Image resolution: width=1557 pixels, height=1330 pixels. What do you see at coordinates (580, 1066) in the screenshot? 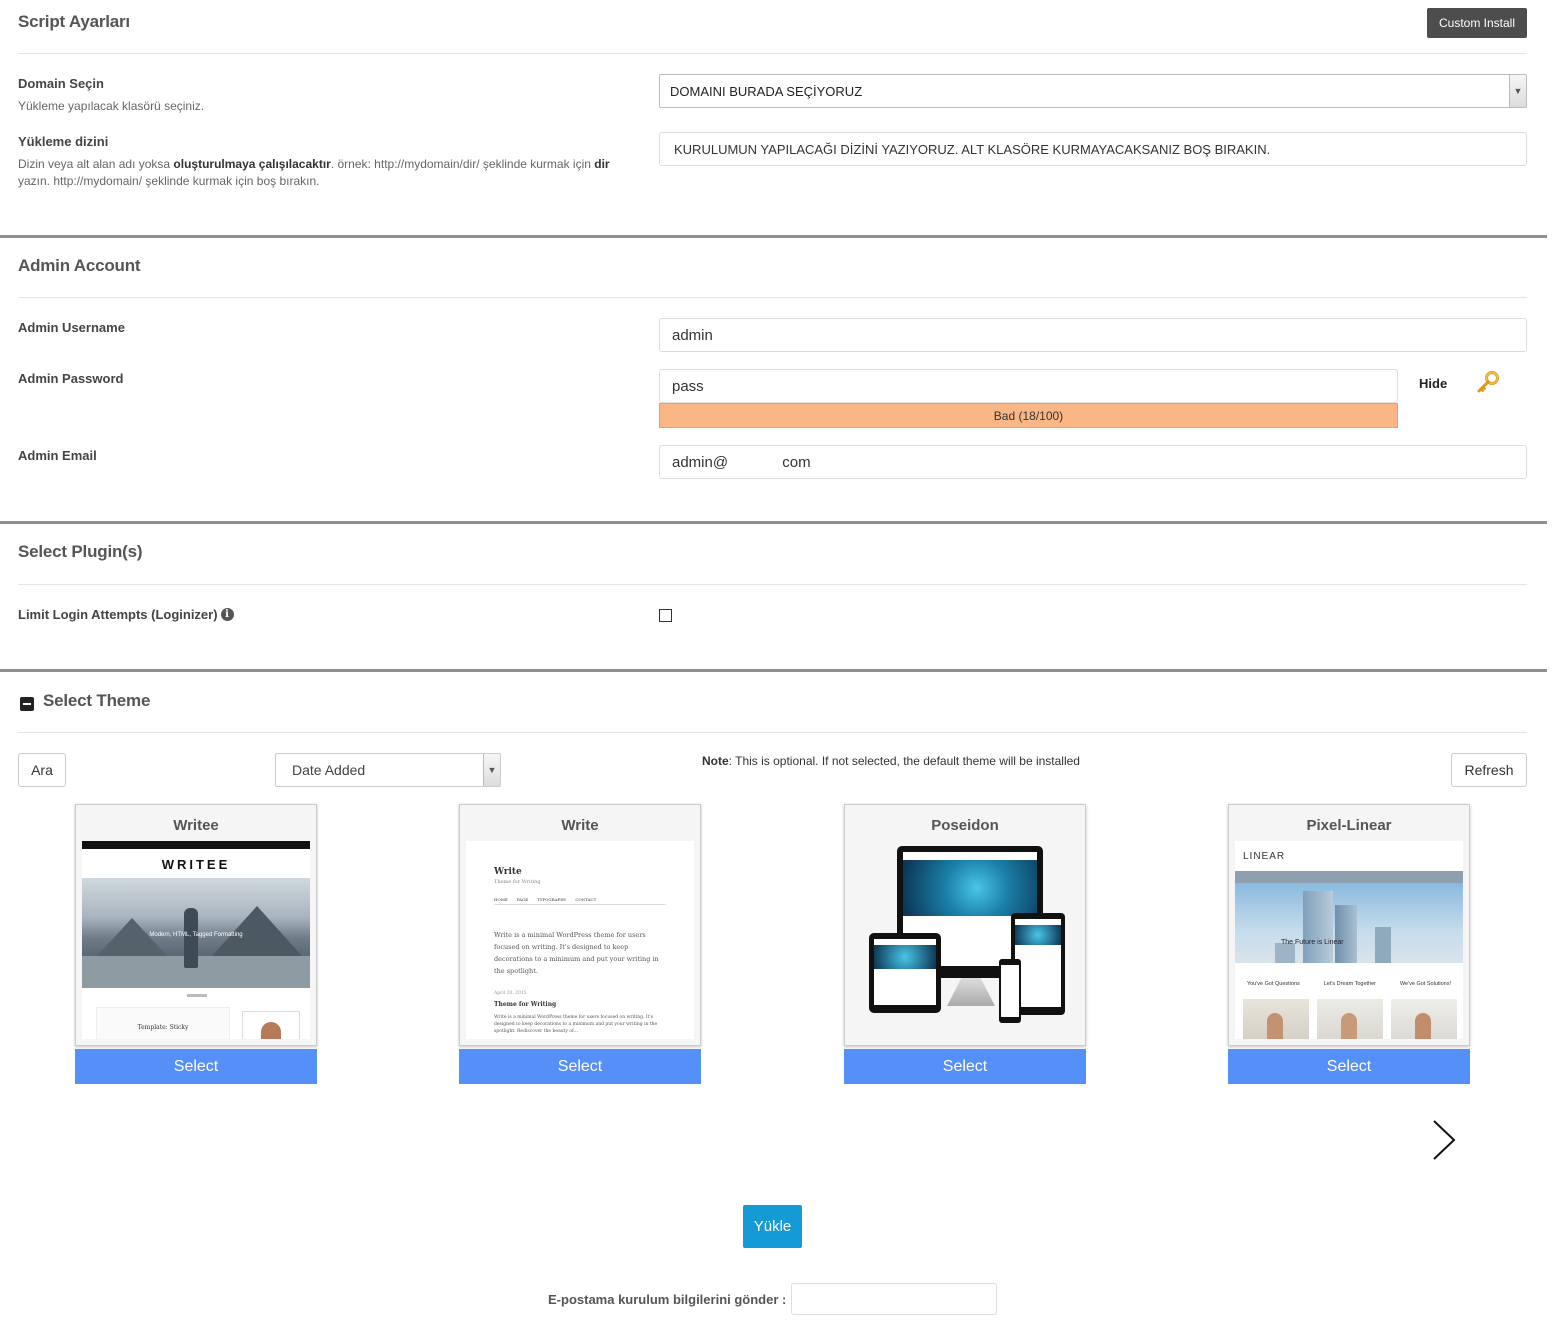
I see `theme-select-button-write: Select` at bounding box center [580, 1066].